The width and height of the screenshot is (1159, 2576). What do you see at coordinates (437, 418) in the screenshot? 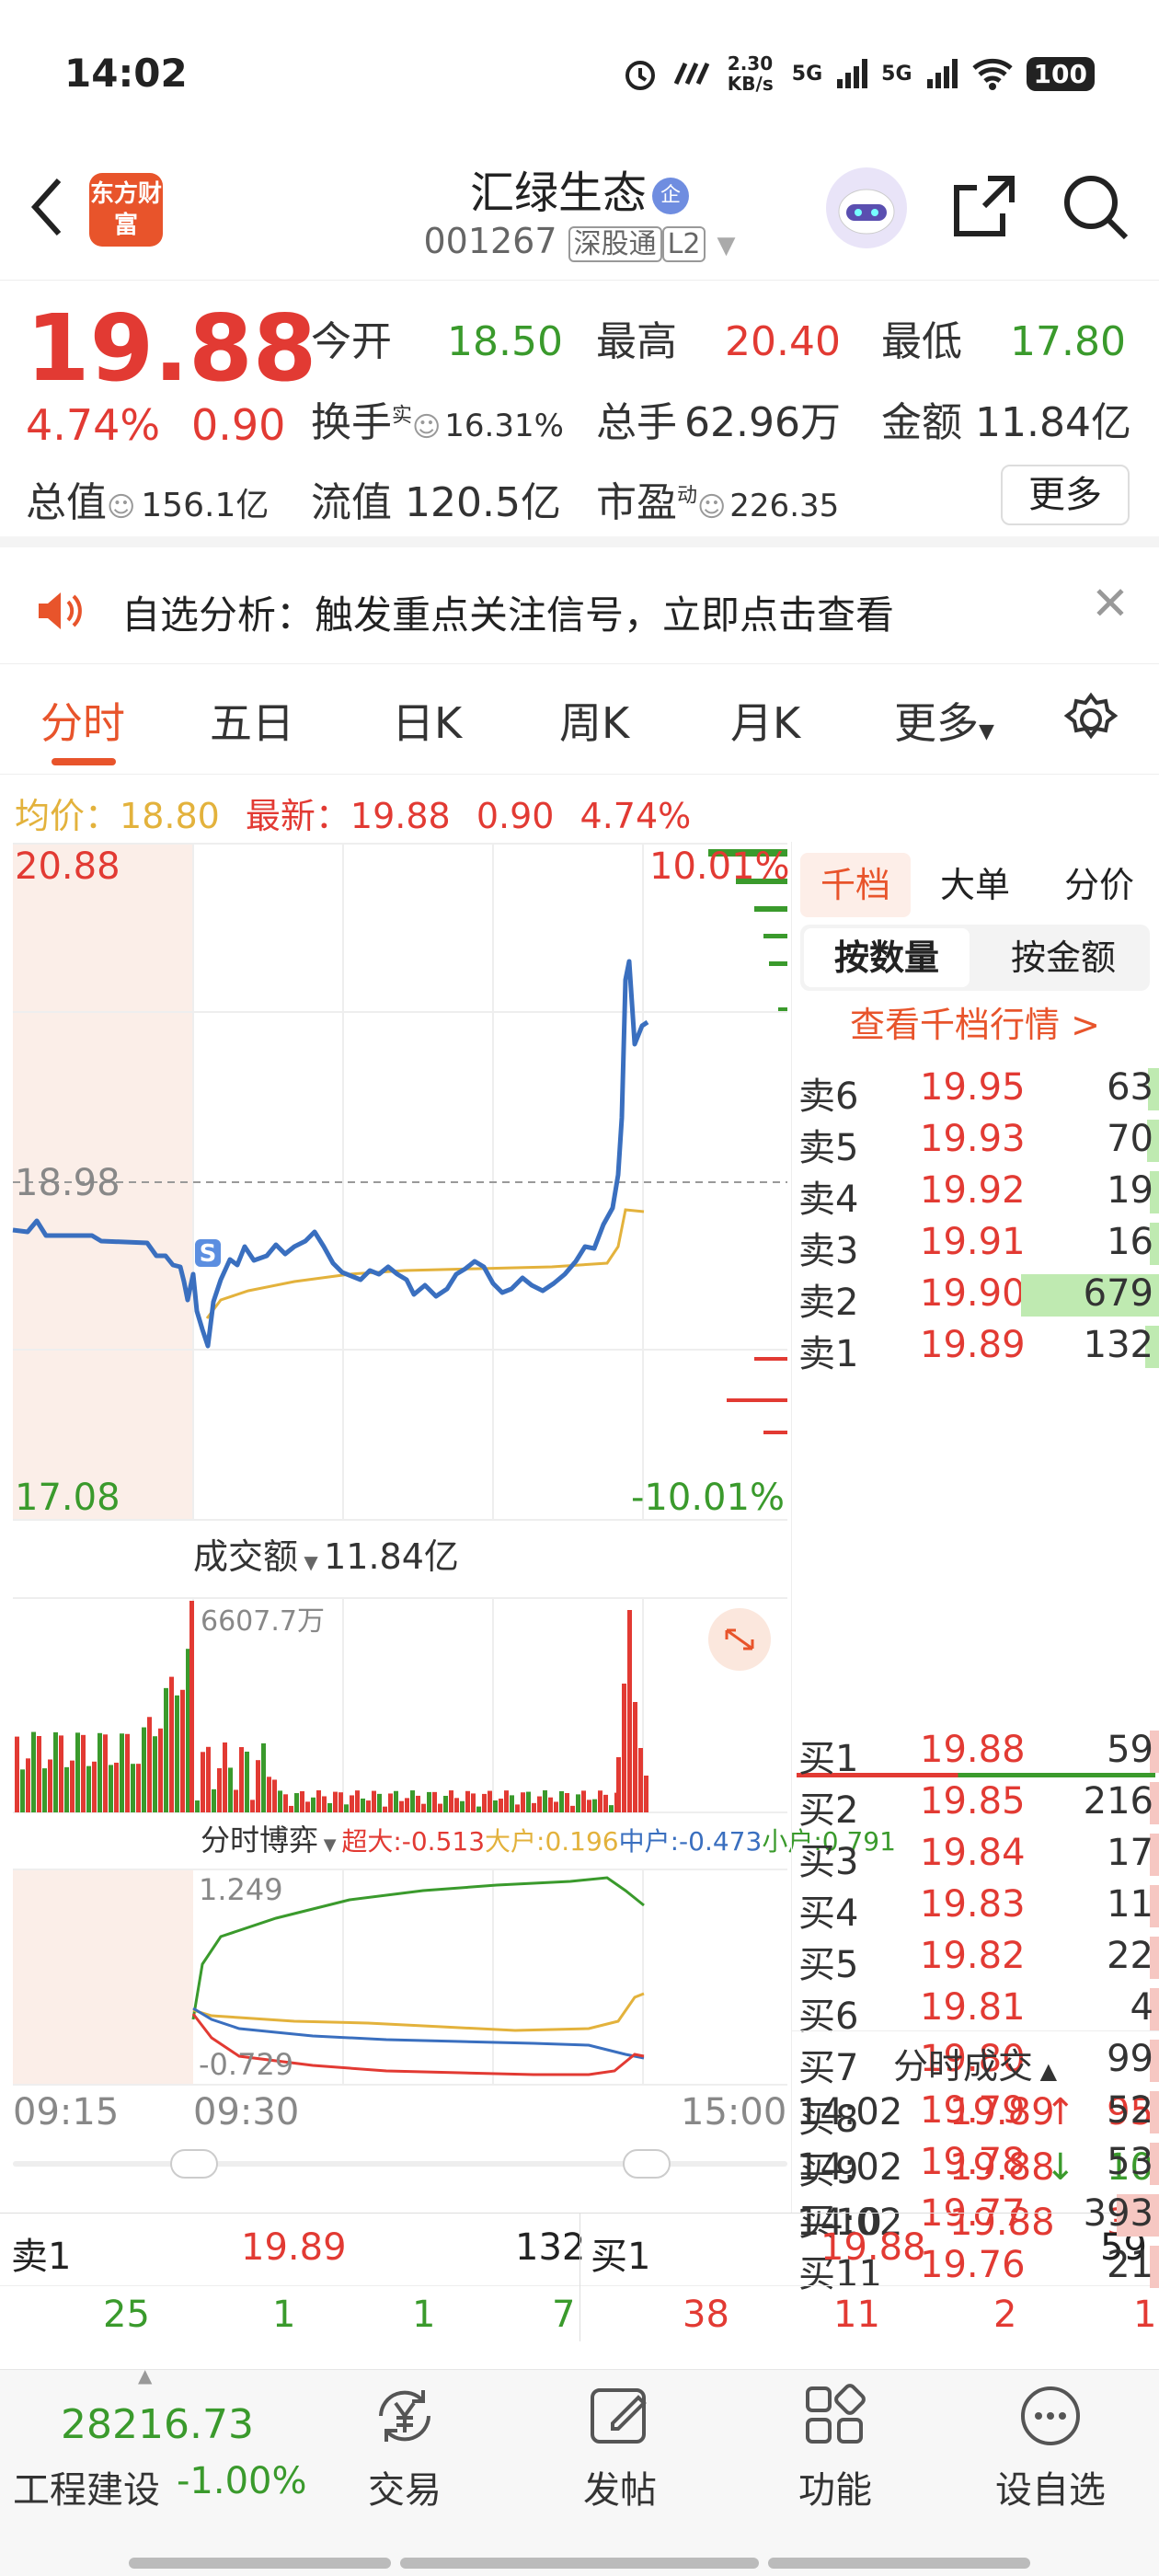
I see `turnover-stat: 换手实☺ 16.31%` at bounding box center [437, 418].